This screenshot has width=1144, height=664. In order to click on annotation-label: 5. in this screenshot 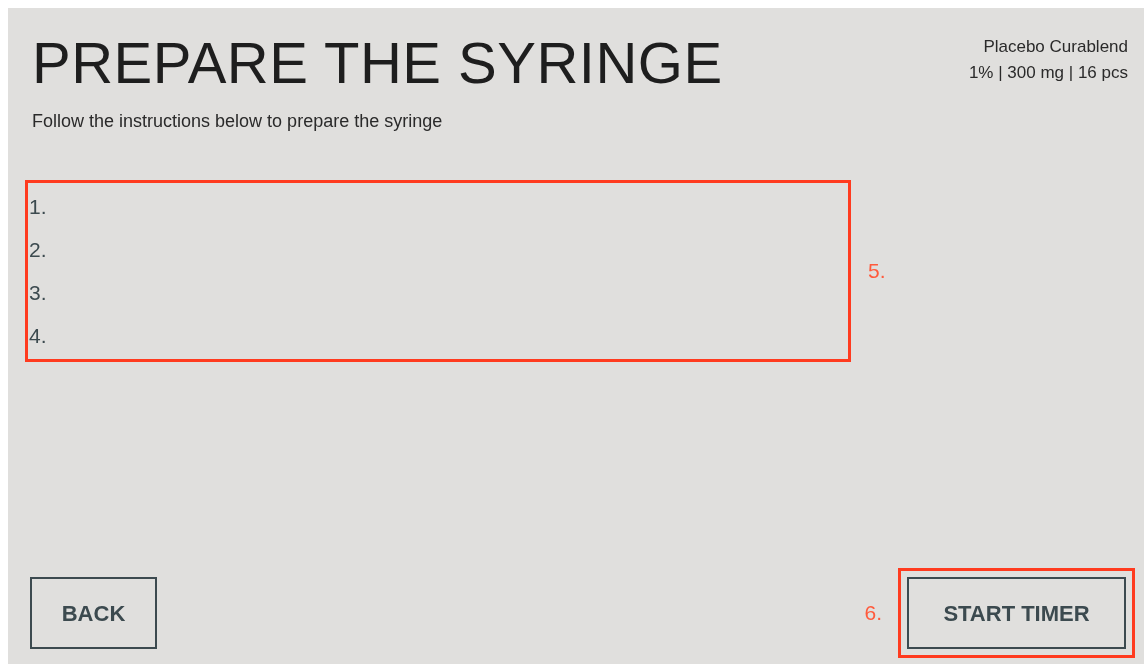, I will do `click(877, 271)`.